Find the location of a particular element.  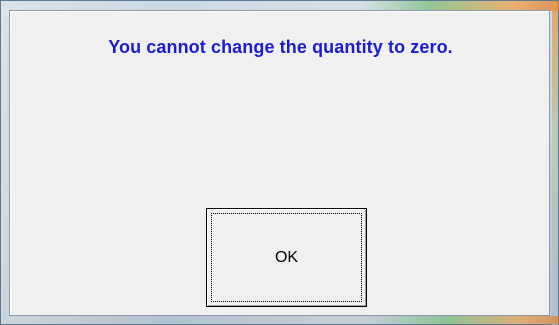

ok-button-label: OK is located at coordinates (286, 257).